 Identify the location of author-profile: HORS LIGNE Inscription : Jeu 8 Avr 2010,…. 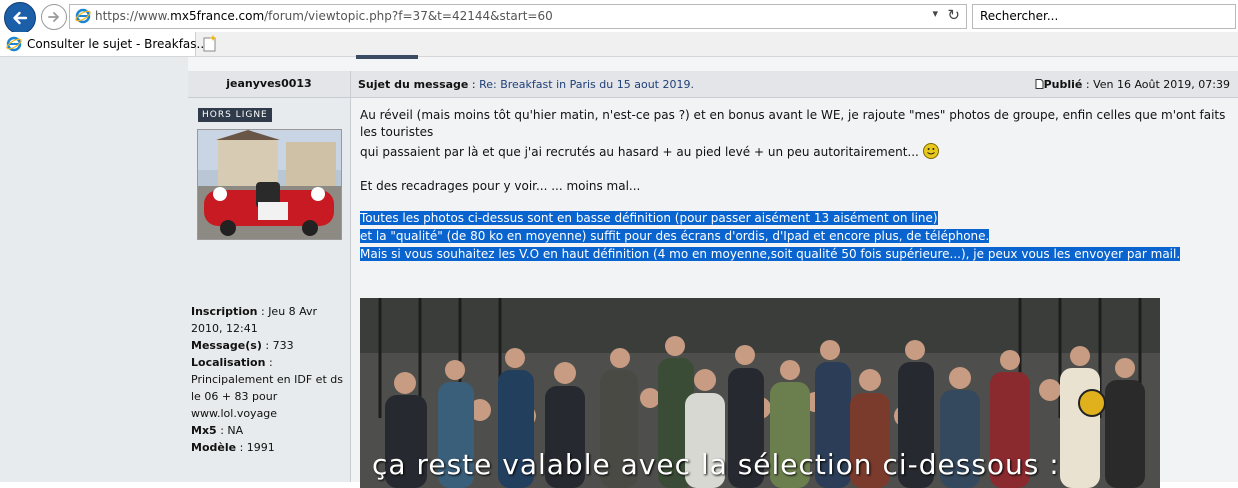
(269, 290).